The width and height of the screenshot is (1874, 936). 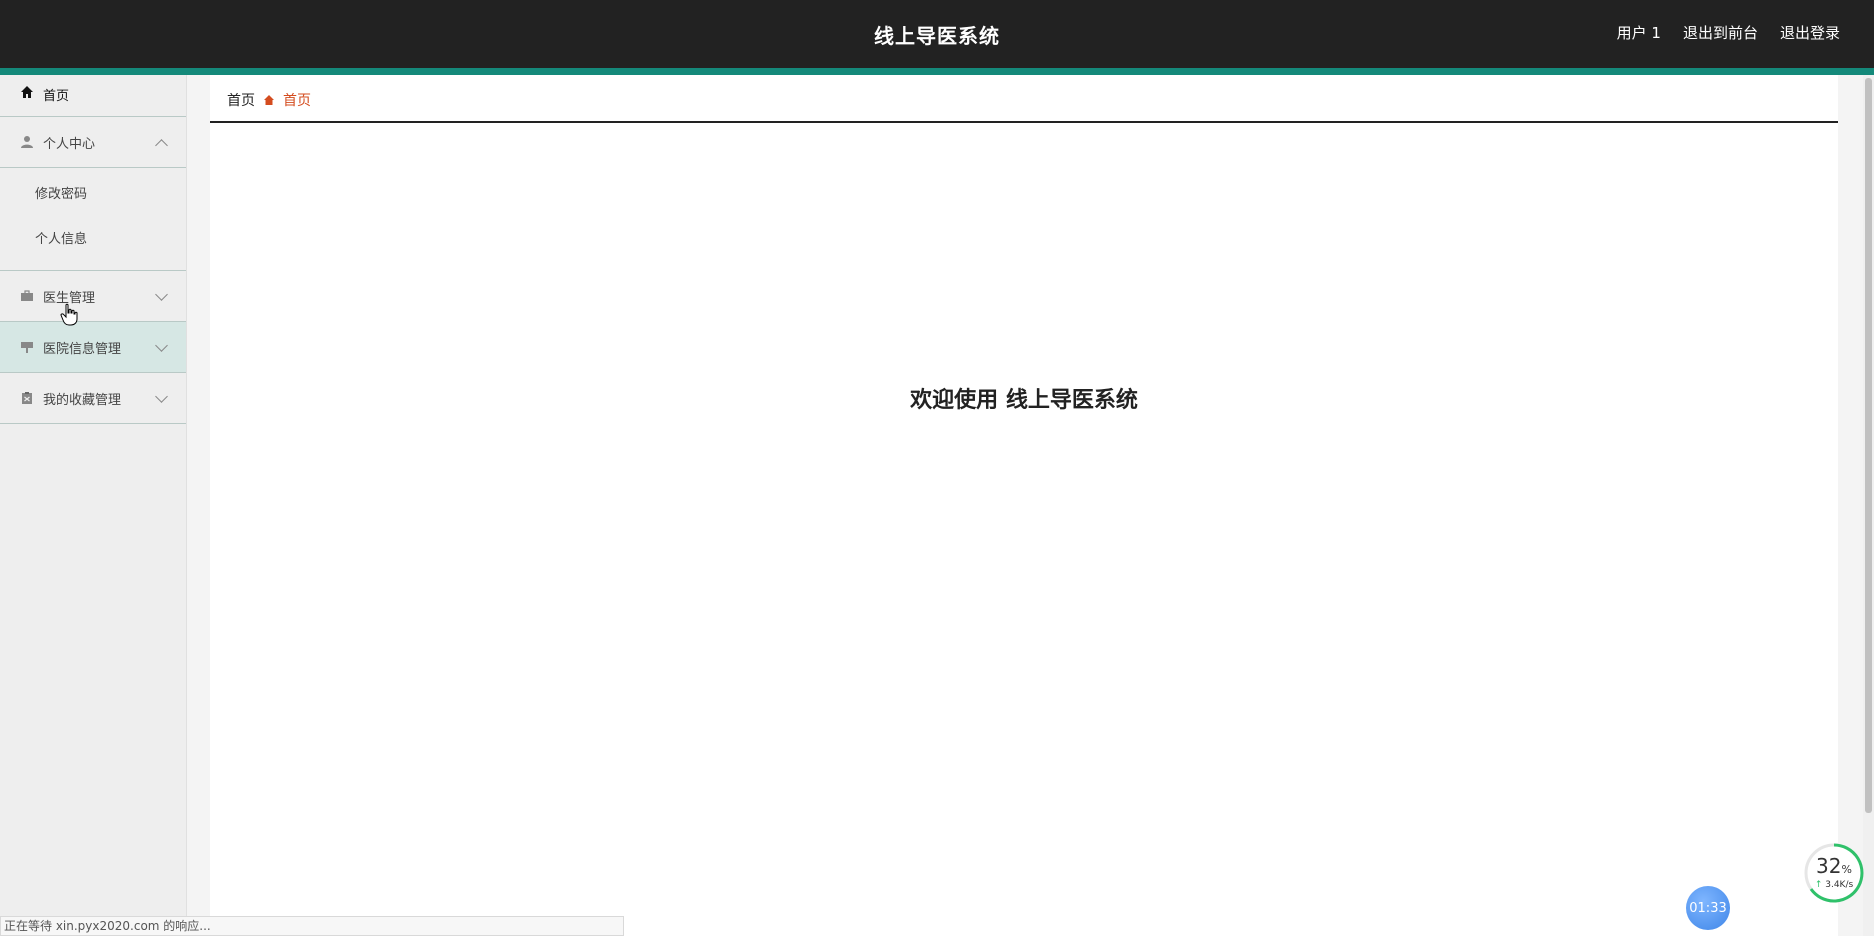 I want to click on briefcase-icon, so click(x=27, y=296).